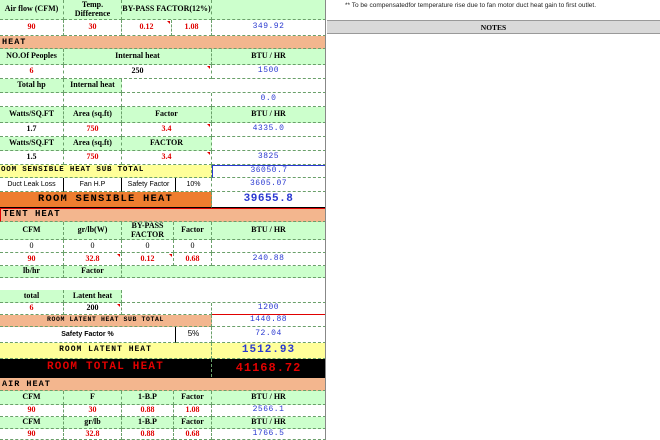  I want to click on air-f-value: 30, so click(93, 411).